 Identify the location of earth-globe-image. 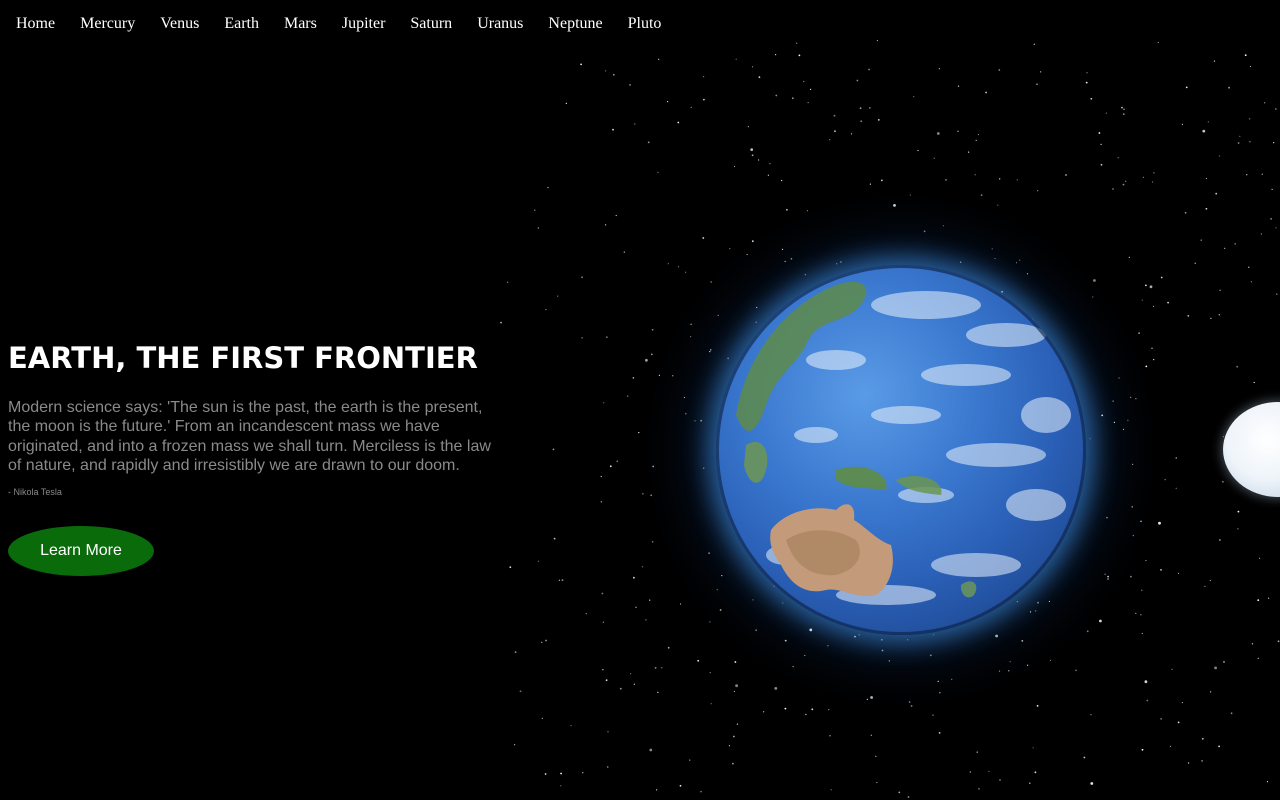
(901, 450).